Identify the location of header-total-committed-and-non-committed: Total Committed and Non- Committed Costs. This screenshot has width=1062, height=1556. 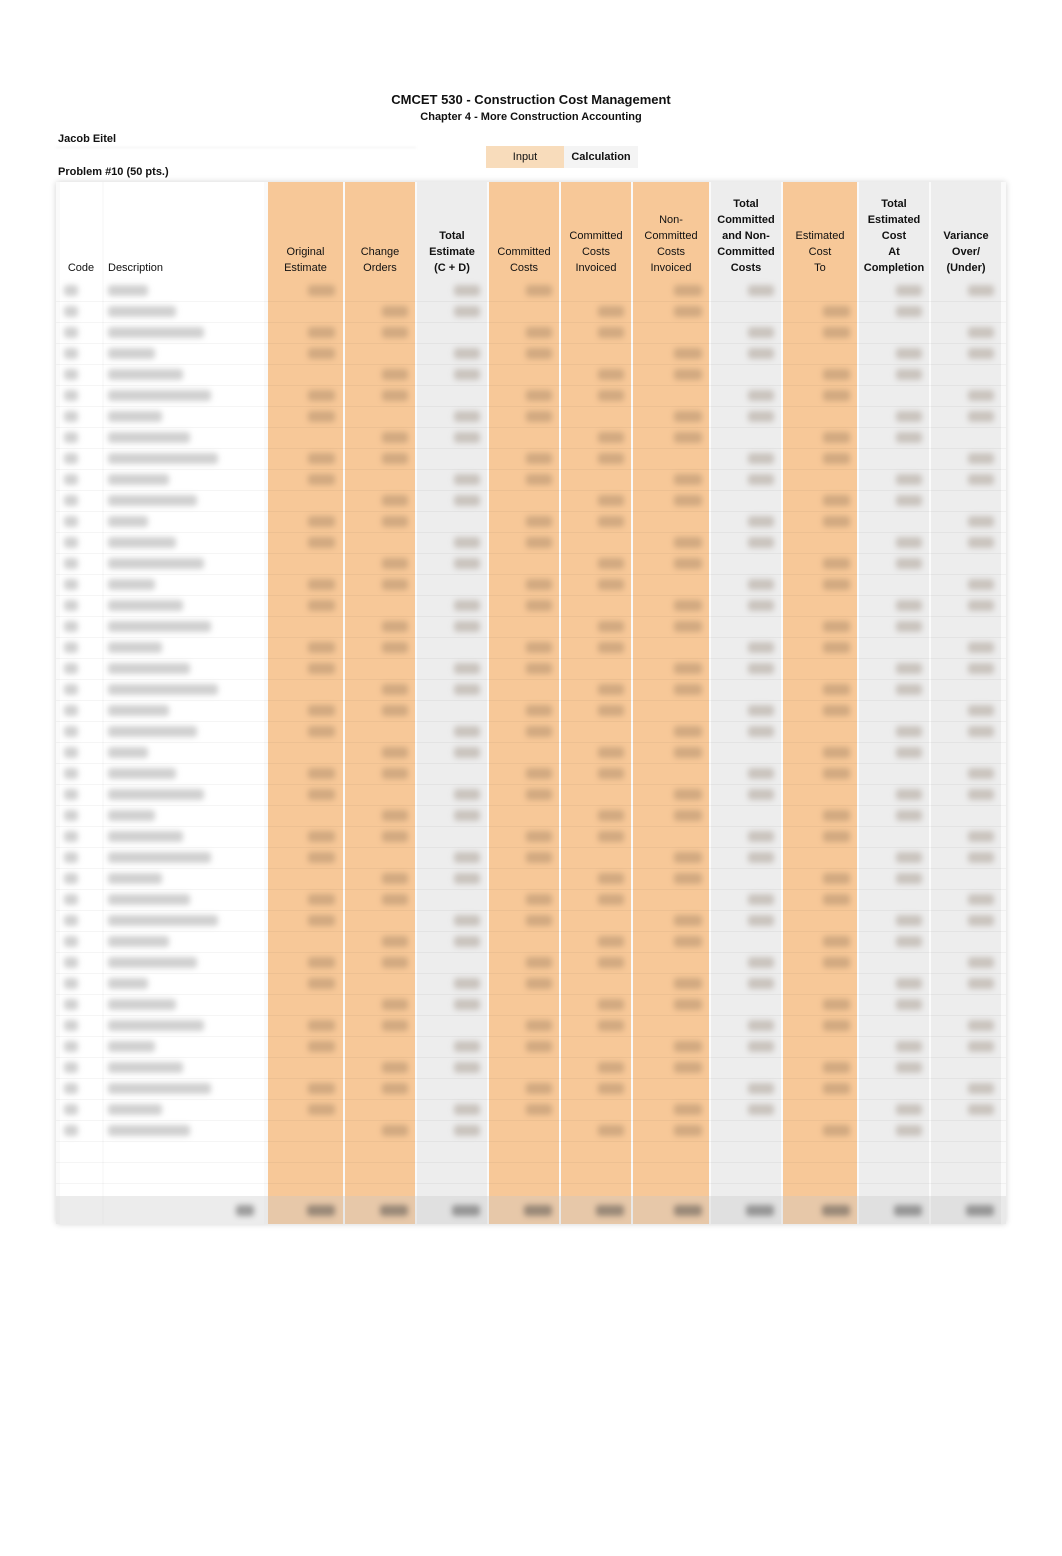
(746, 231).